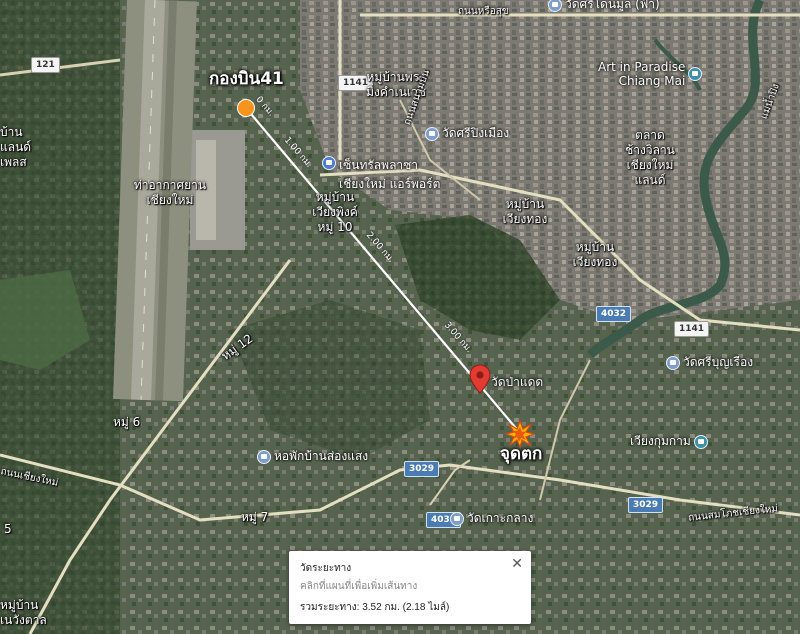 The image size is (800, 634). I want to click on poi-label: วัดศรีปิงเมือง, so click(476, 133).